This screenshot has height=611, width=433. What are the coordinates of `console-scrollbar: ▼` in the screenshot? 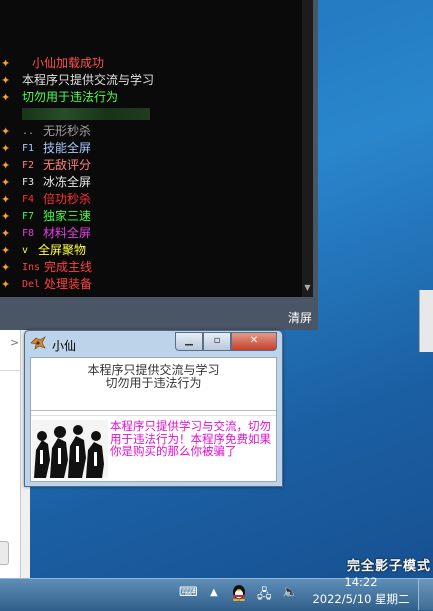 It's located at (307, 148).